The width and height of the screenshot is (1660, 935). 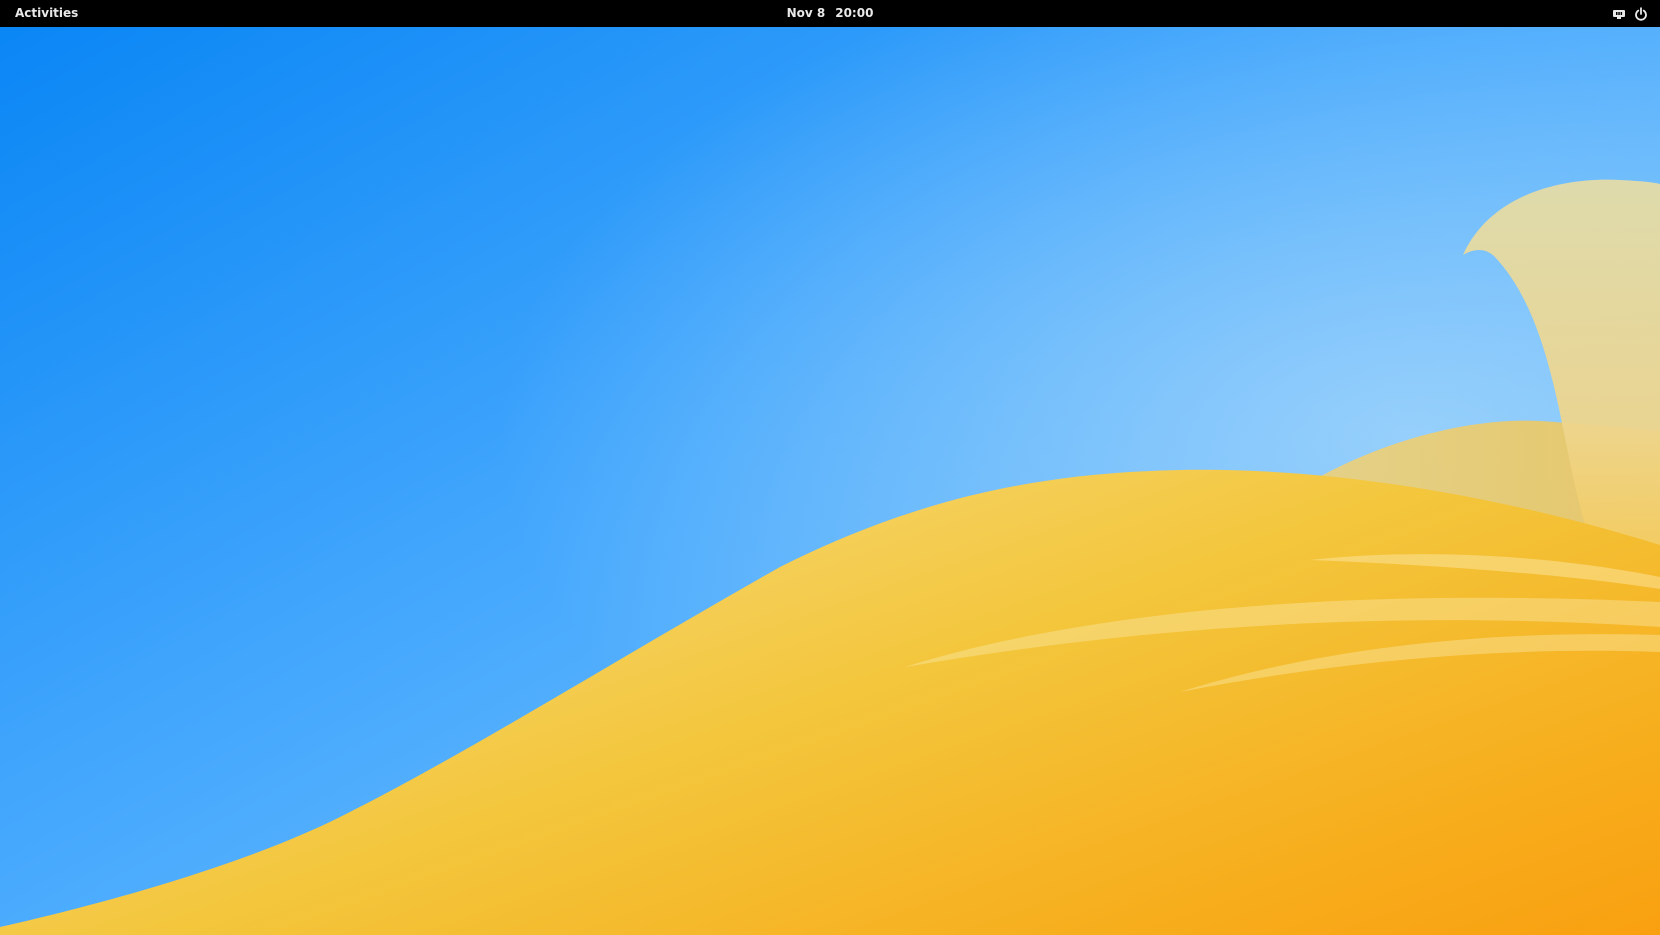 I want to click on activities-button: Activities, so click(x=46, y=13).